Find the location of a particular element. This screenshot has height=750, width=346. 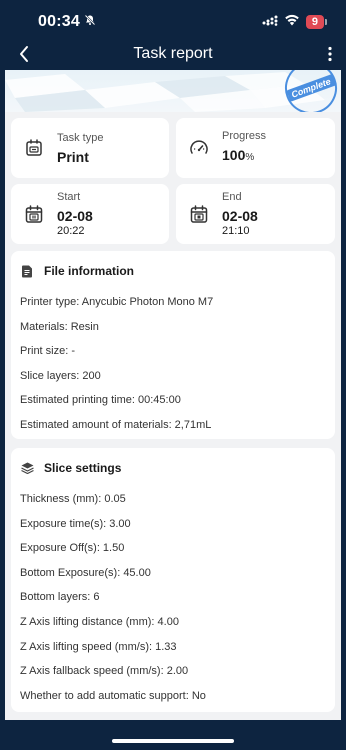

more-vertical-icon is located at coordinates (330, 54).